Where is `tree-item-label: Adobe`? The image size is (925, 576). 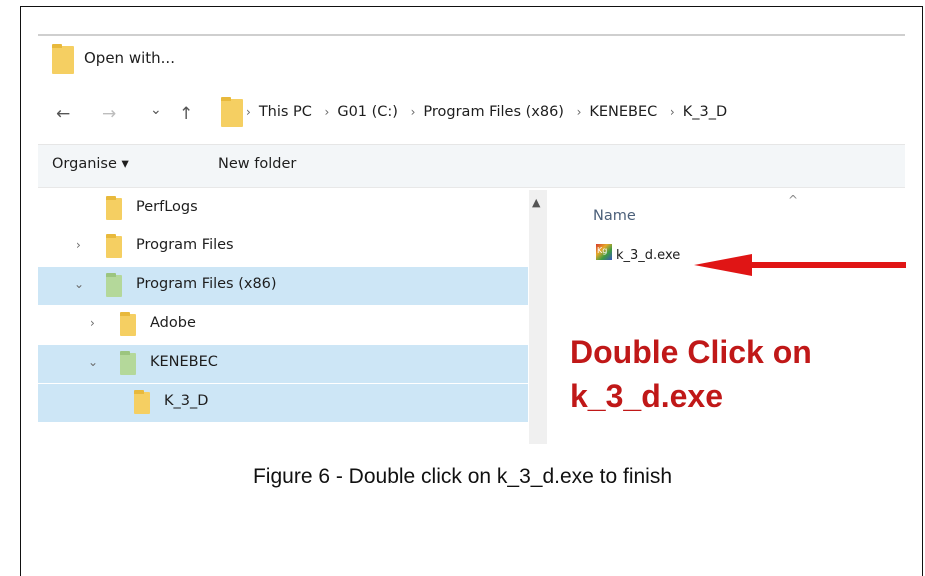 tree-item-label: Adobe is located at coordinates (173, 323).